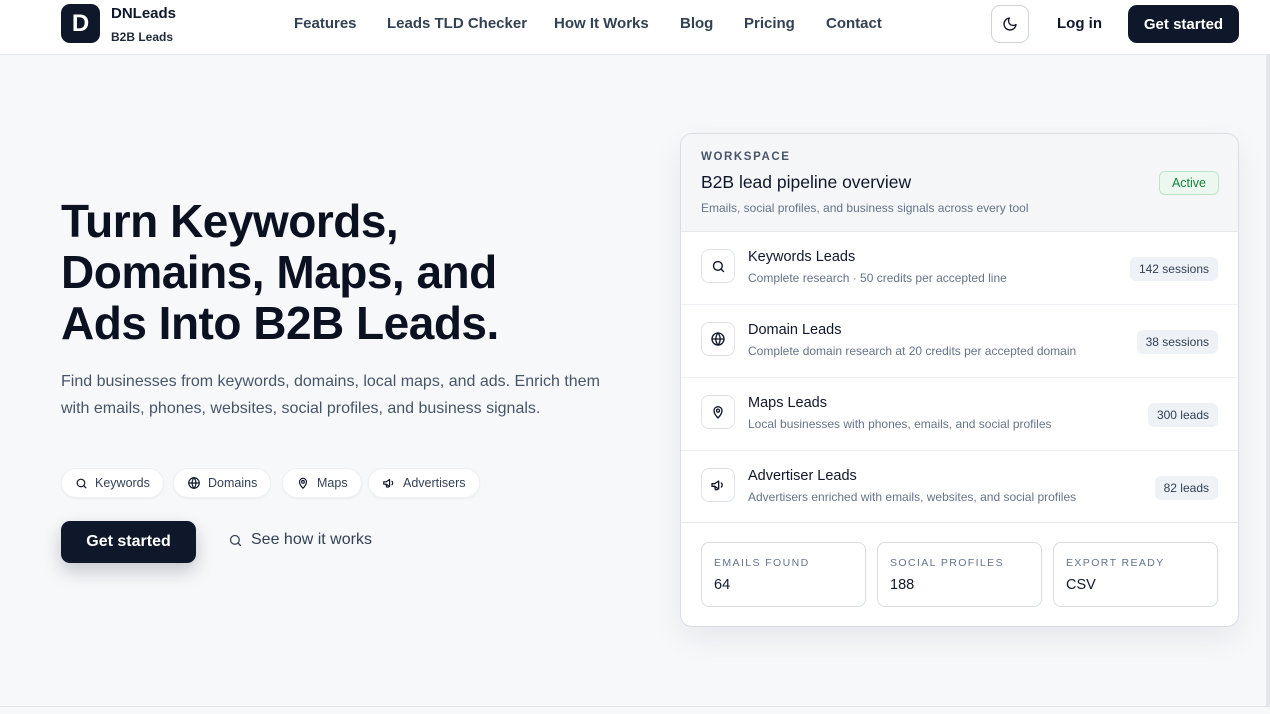 This screenshot has width=1270, height=714. What do you see at coordinates (635, 706) in the screenshot?
I see `section-divider` at bounding box center [635, 706].